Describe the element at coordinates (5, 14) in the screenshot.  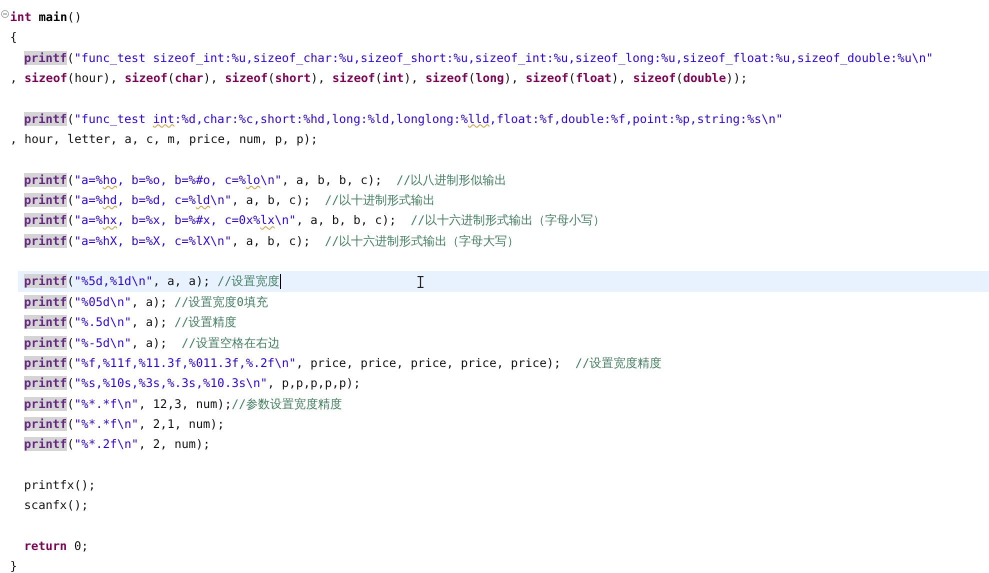
I see `collapse-icon` at that location.